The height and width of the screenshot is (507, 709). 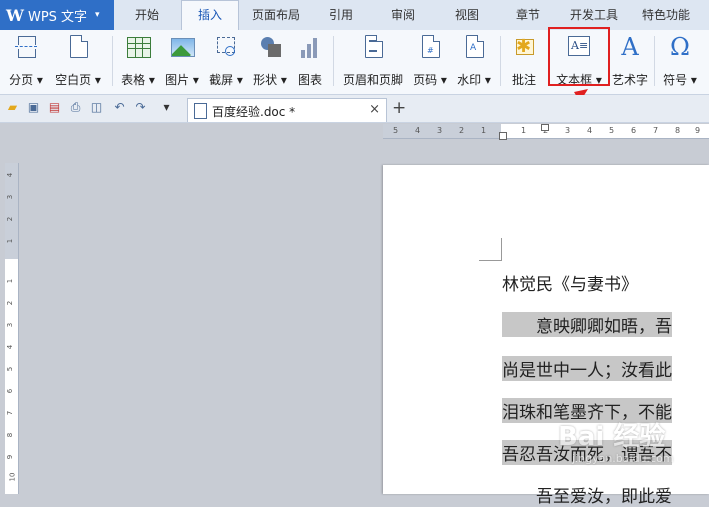 I want to click on watermark-icon: A, so click(x=474, y=47).